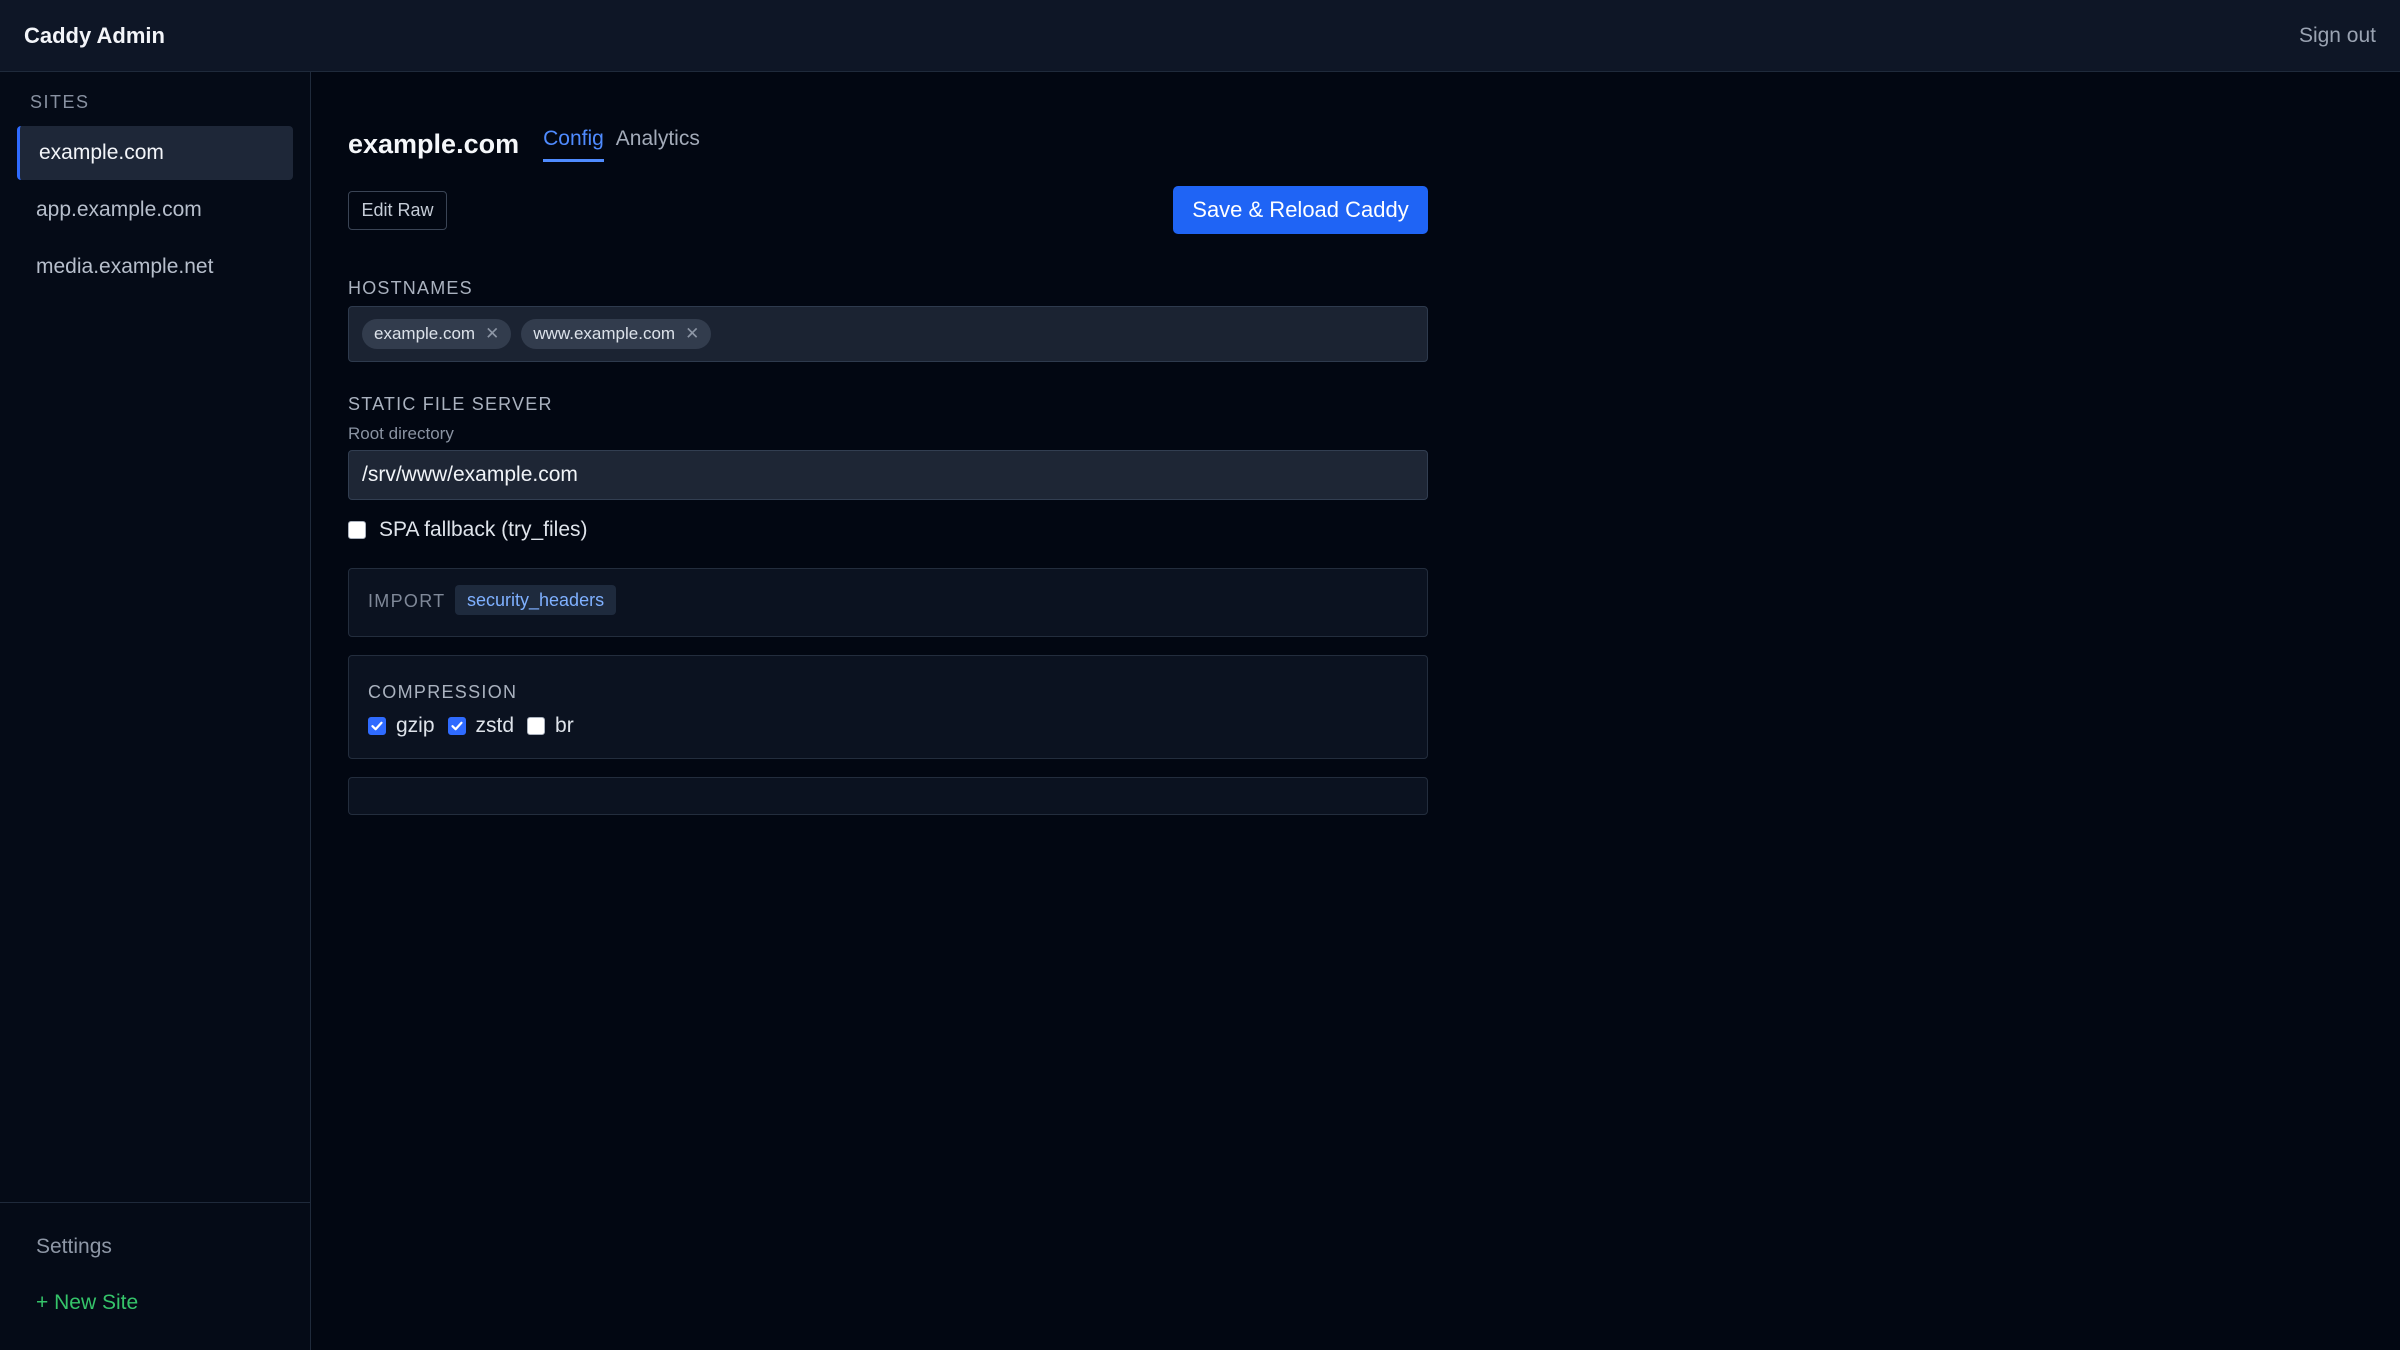 The width and height of the screenshot is (2400, 1350). What do you see at coordinates (87, 1303) in the screenshot?
I see `new-site-link: + New Site` at bounding box center [87, 1303].